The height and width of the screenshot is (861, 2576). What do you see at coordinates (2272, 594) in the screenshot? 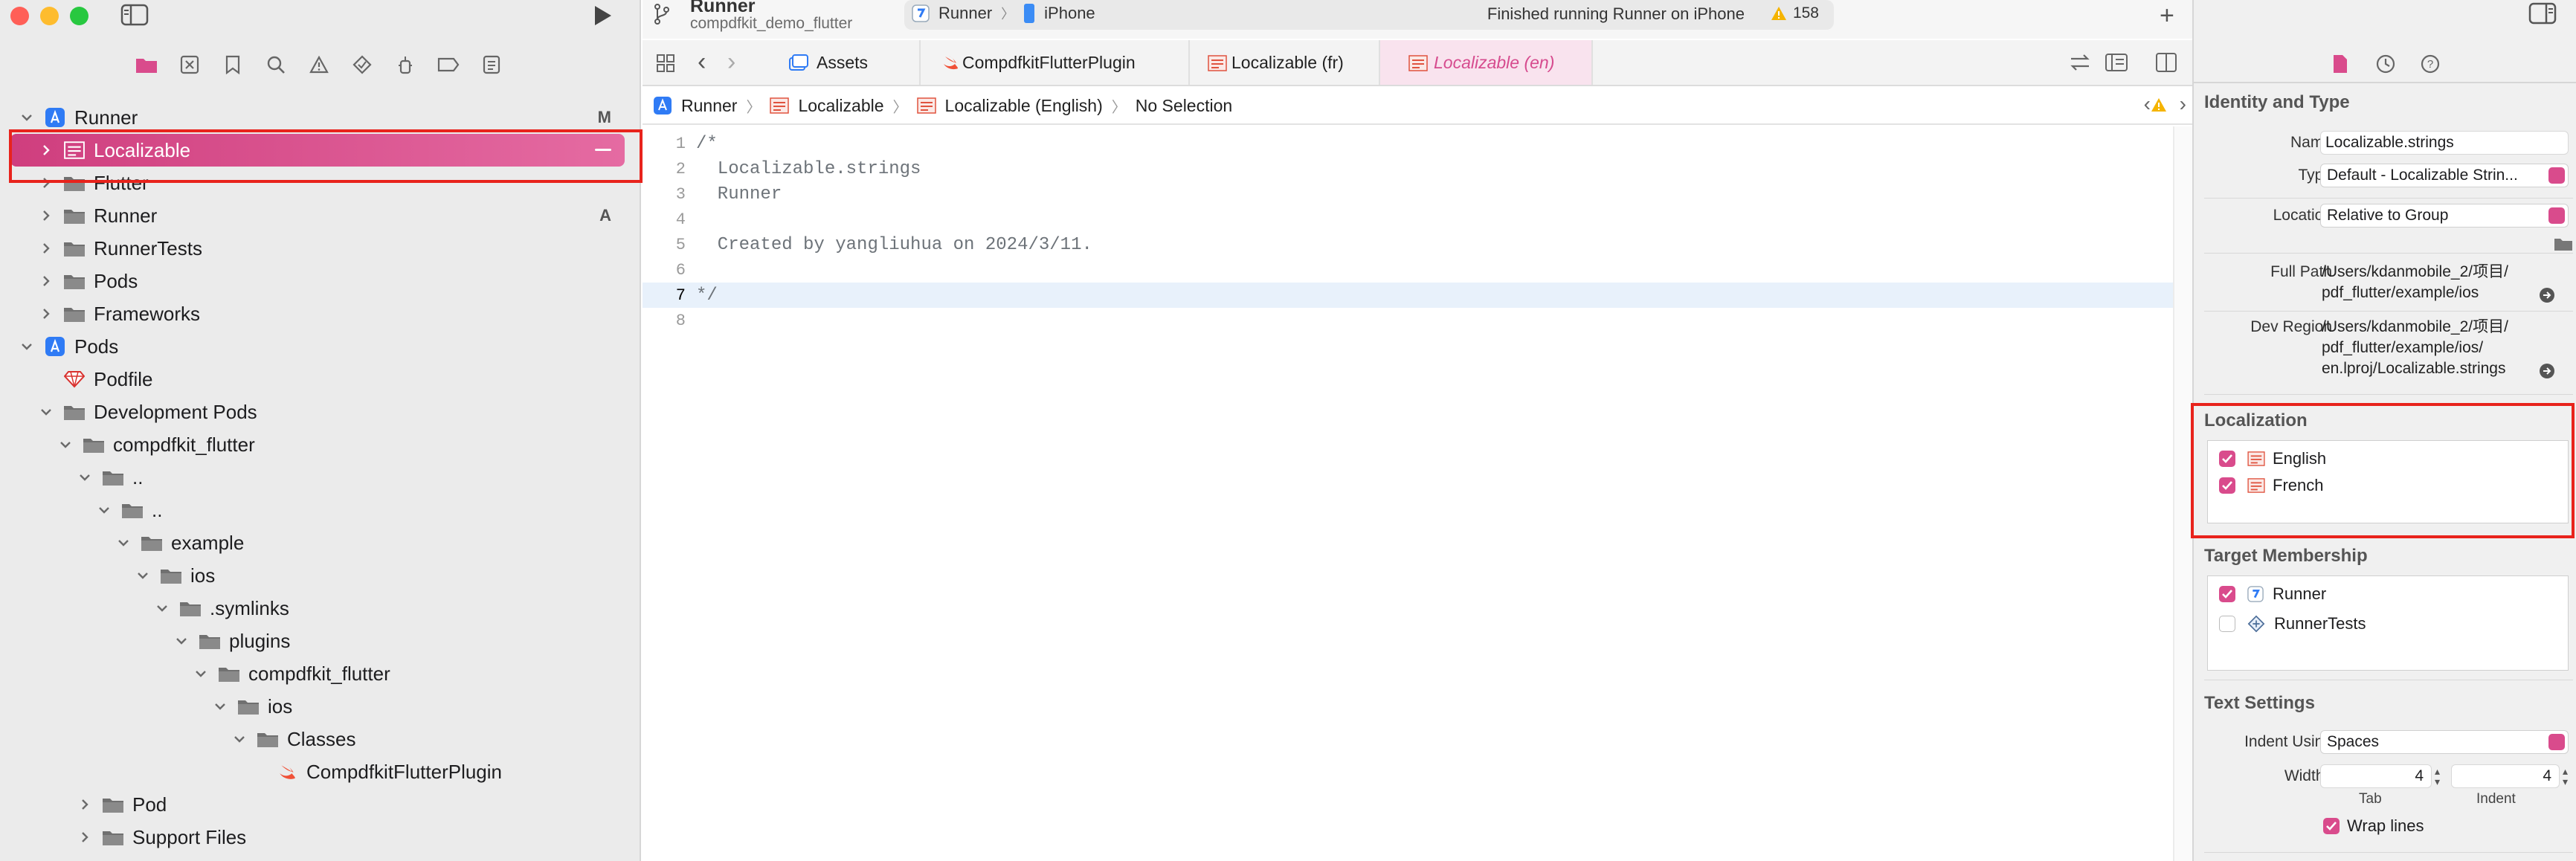
I see `target-runner-row: Runner` at bounding box center [2272, 594].